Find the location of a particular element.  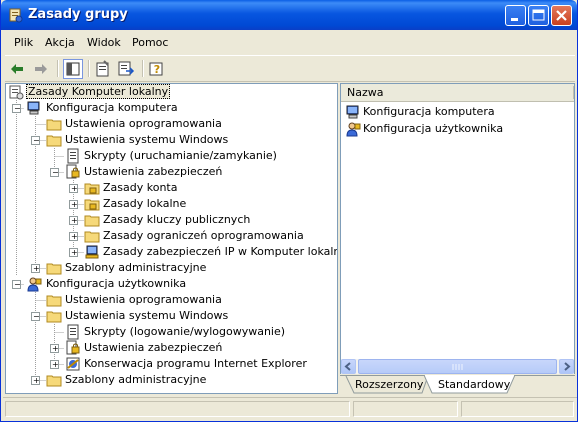

maximize-button is located at coordinates (538, 15).